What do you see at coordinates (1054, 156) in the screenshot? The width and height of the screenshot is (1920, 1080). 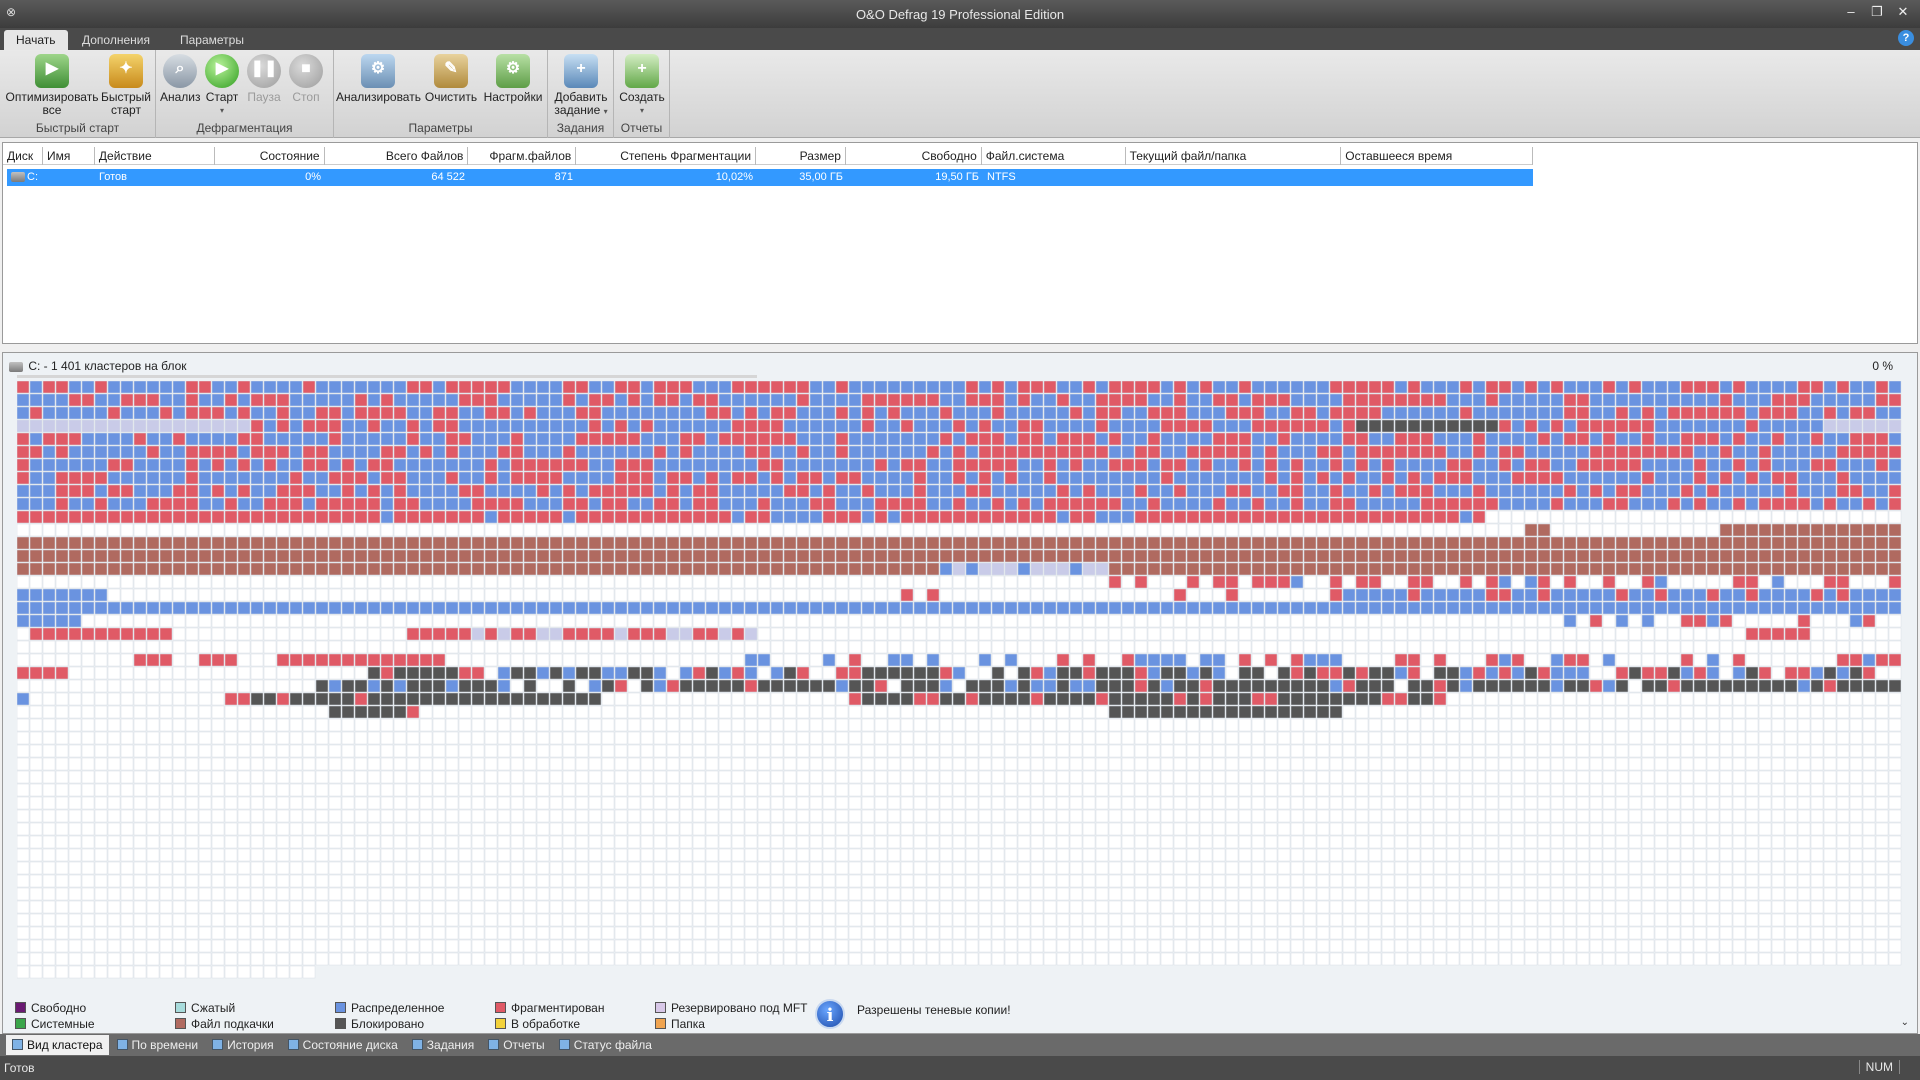 I see `col-fs: Файл.система` at bounding box center [1054, 156].